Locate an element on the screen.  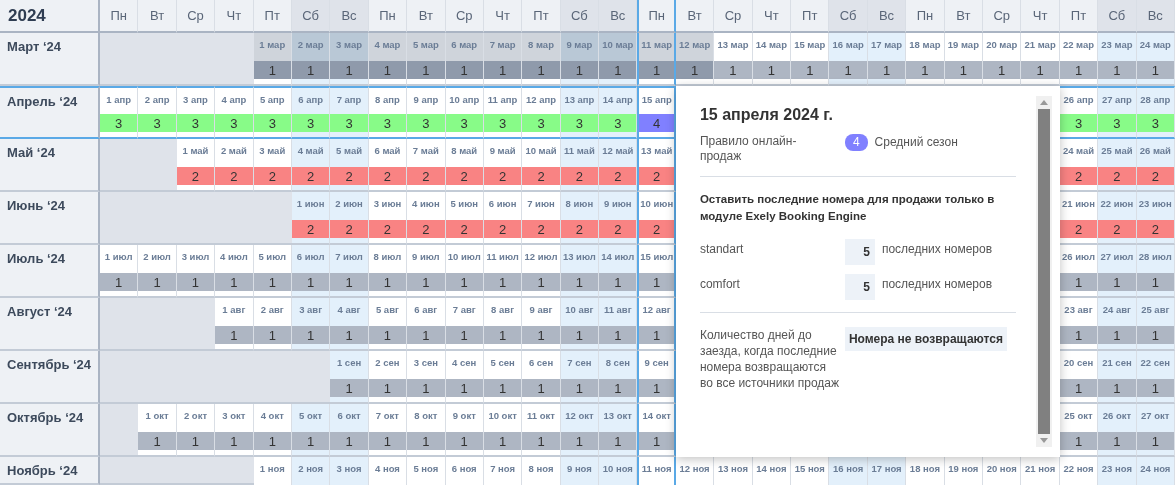
date-cell: 15 июл is located at coordinates (656, 259).